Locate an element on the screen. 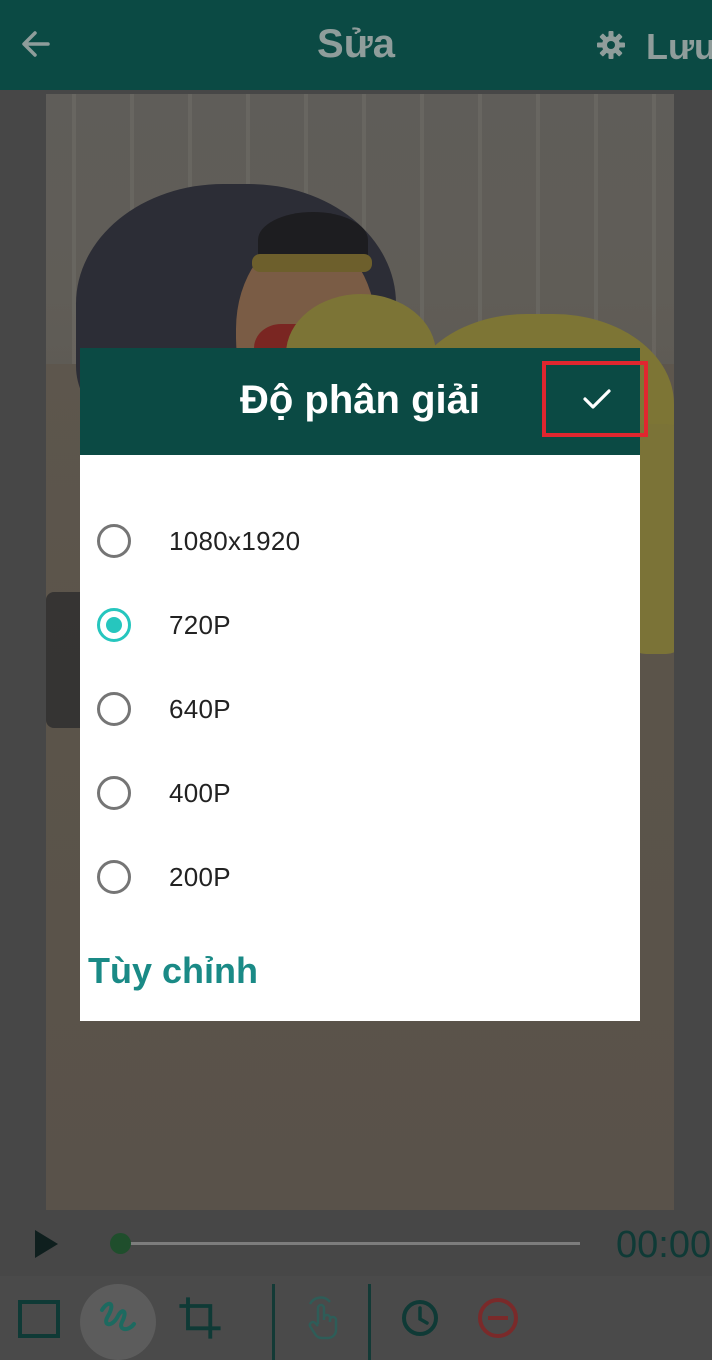 This screenshot has height=1360, width=712. time-display: 00:00 is located at coordinates (664, 1245).